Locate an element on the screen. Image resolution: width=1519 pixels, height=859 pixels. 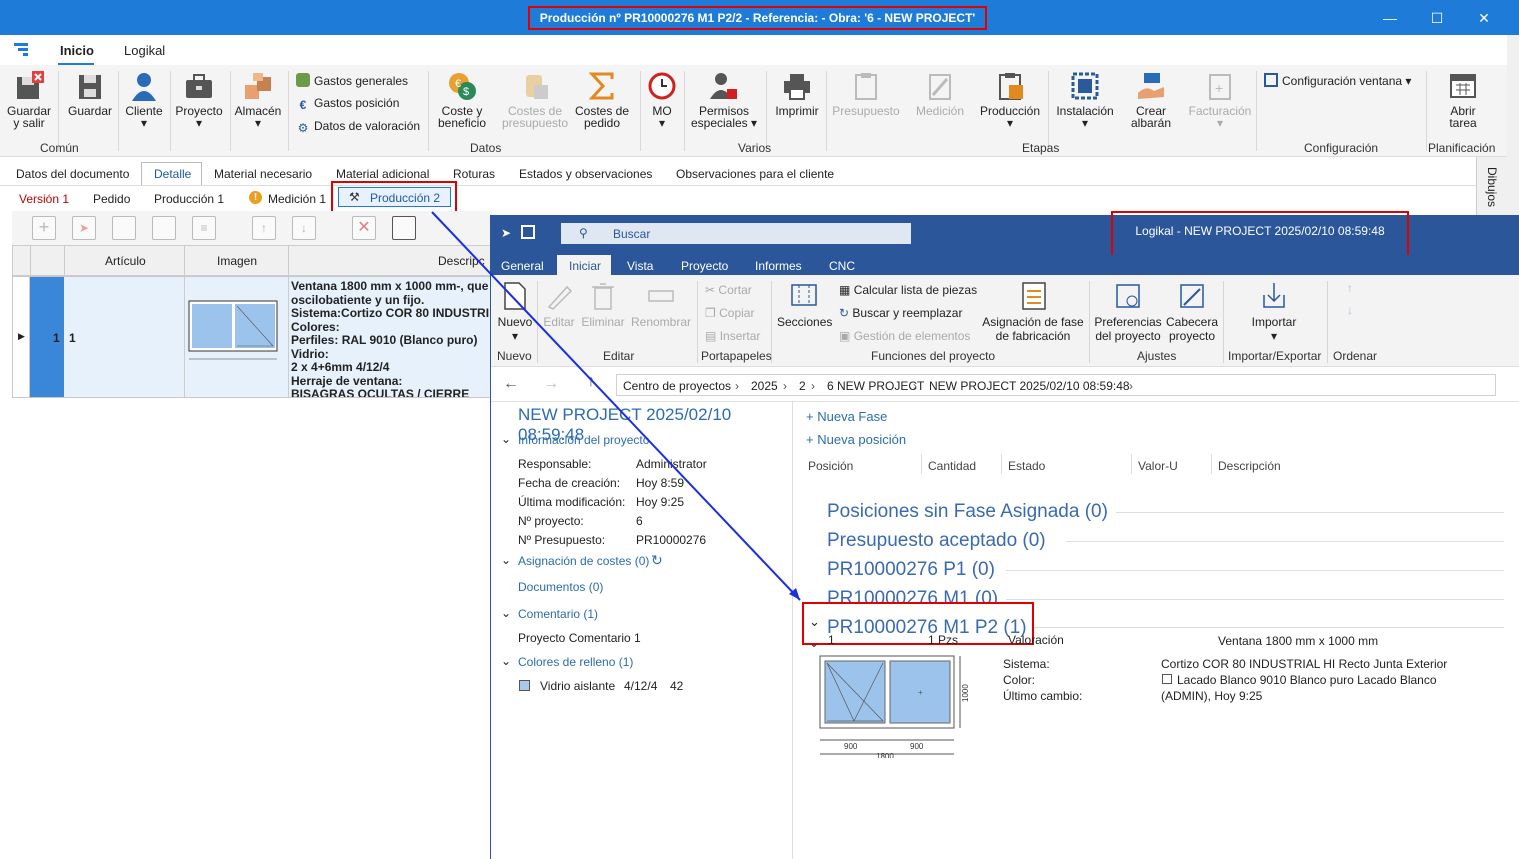
back-icon: ← is located at coordinates (511, 384).